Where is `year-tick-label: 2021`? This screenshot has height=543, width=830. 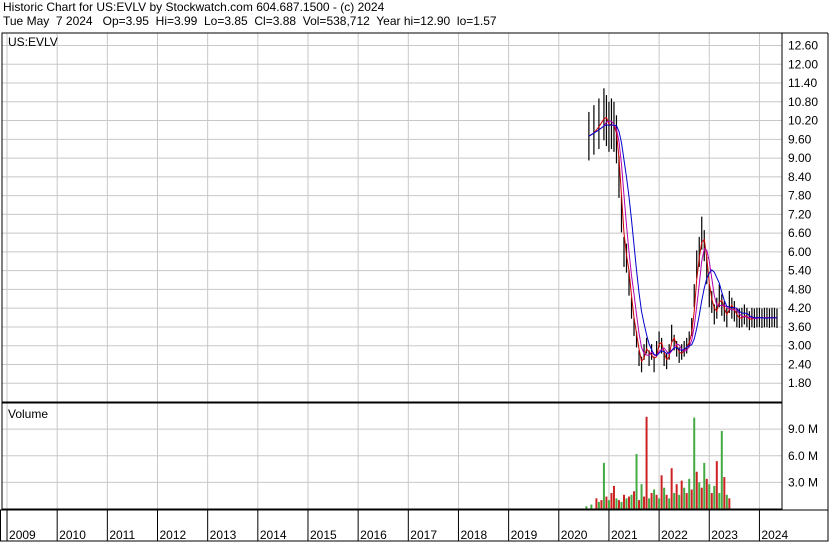
year-tick-label: 2021 is located at coordinates (624, 535).